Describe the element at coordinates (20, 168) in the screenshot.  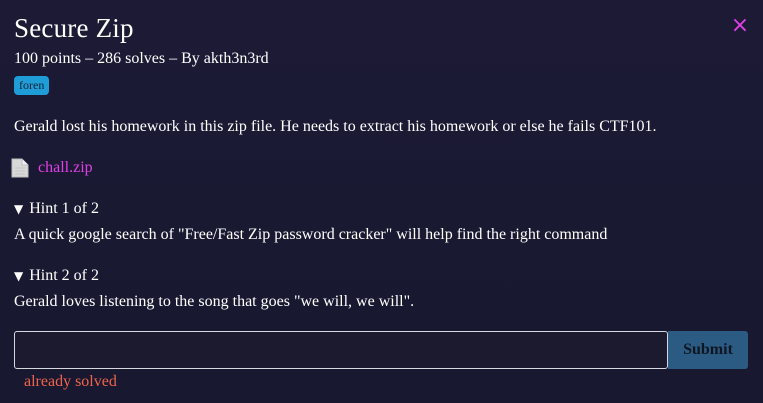
I see `file-icon` at that location.